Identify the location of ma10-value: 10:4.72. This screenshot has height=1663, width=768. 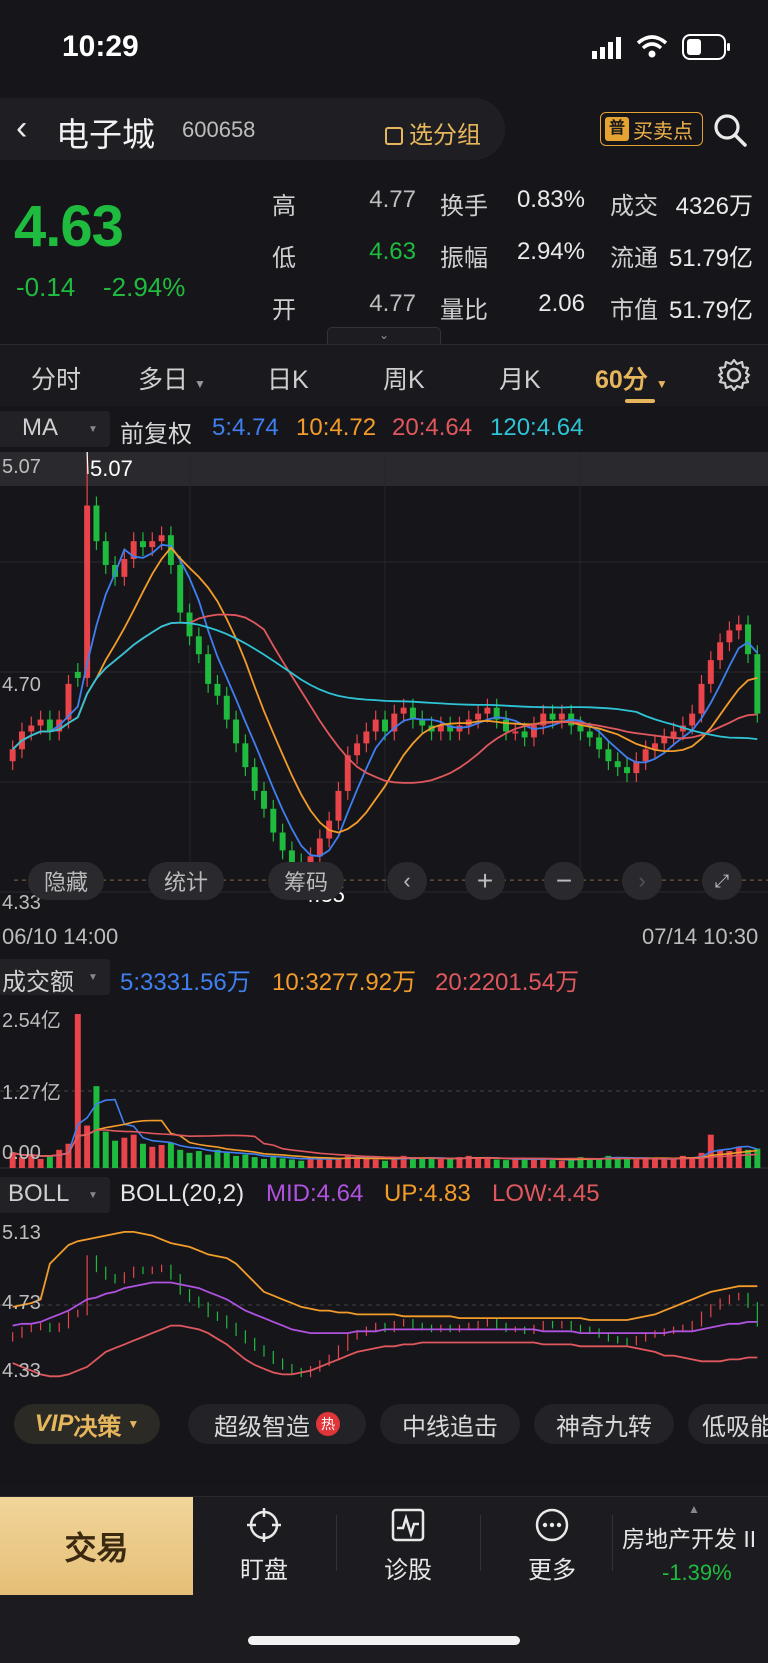
(336, 427).